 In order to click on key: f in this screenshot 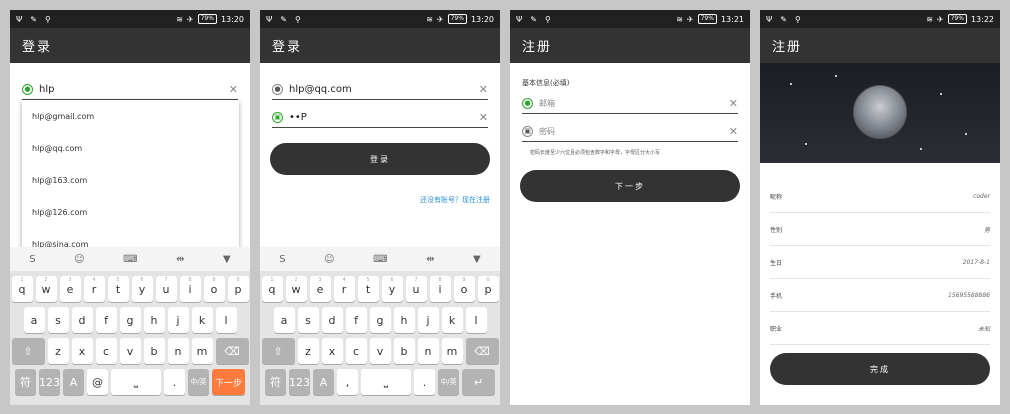, I will do `click(356, 320)`.